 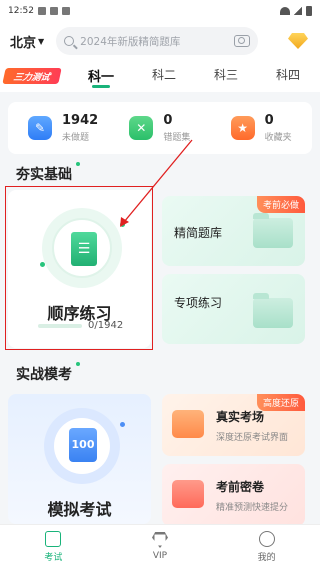 What do you see at coordinates (273, 310) in the screenshot?
I see `folder-star-icon` at bounding box center [273, 310].